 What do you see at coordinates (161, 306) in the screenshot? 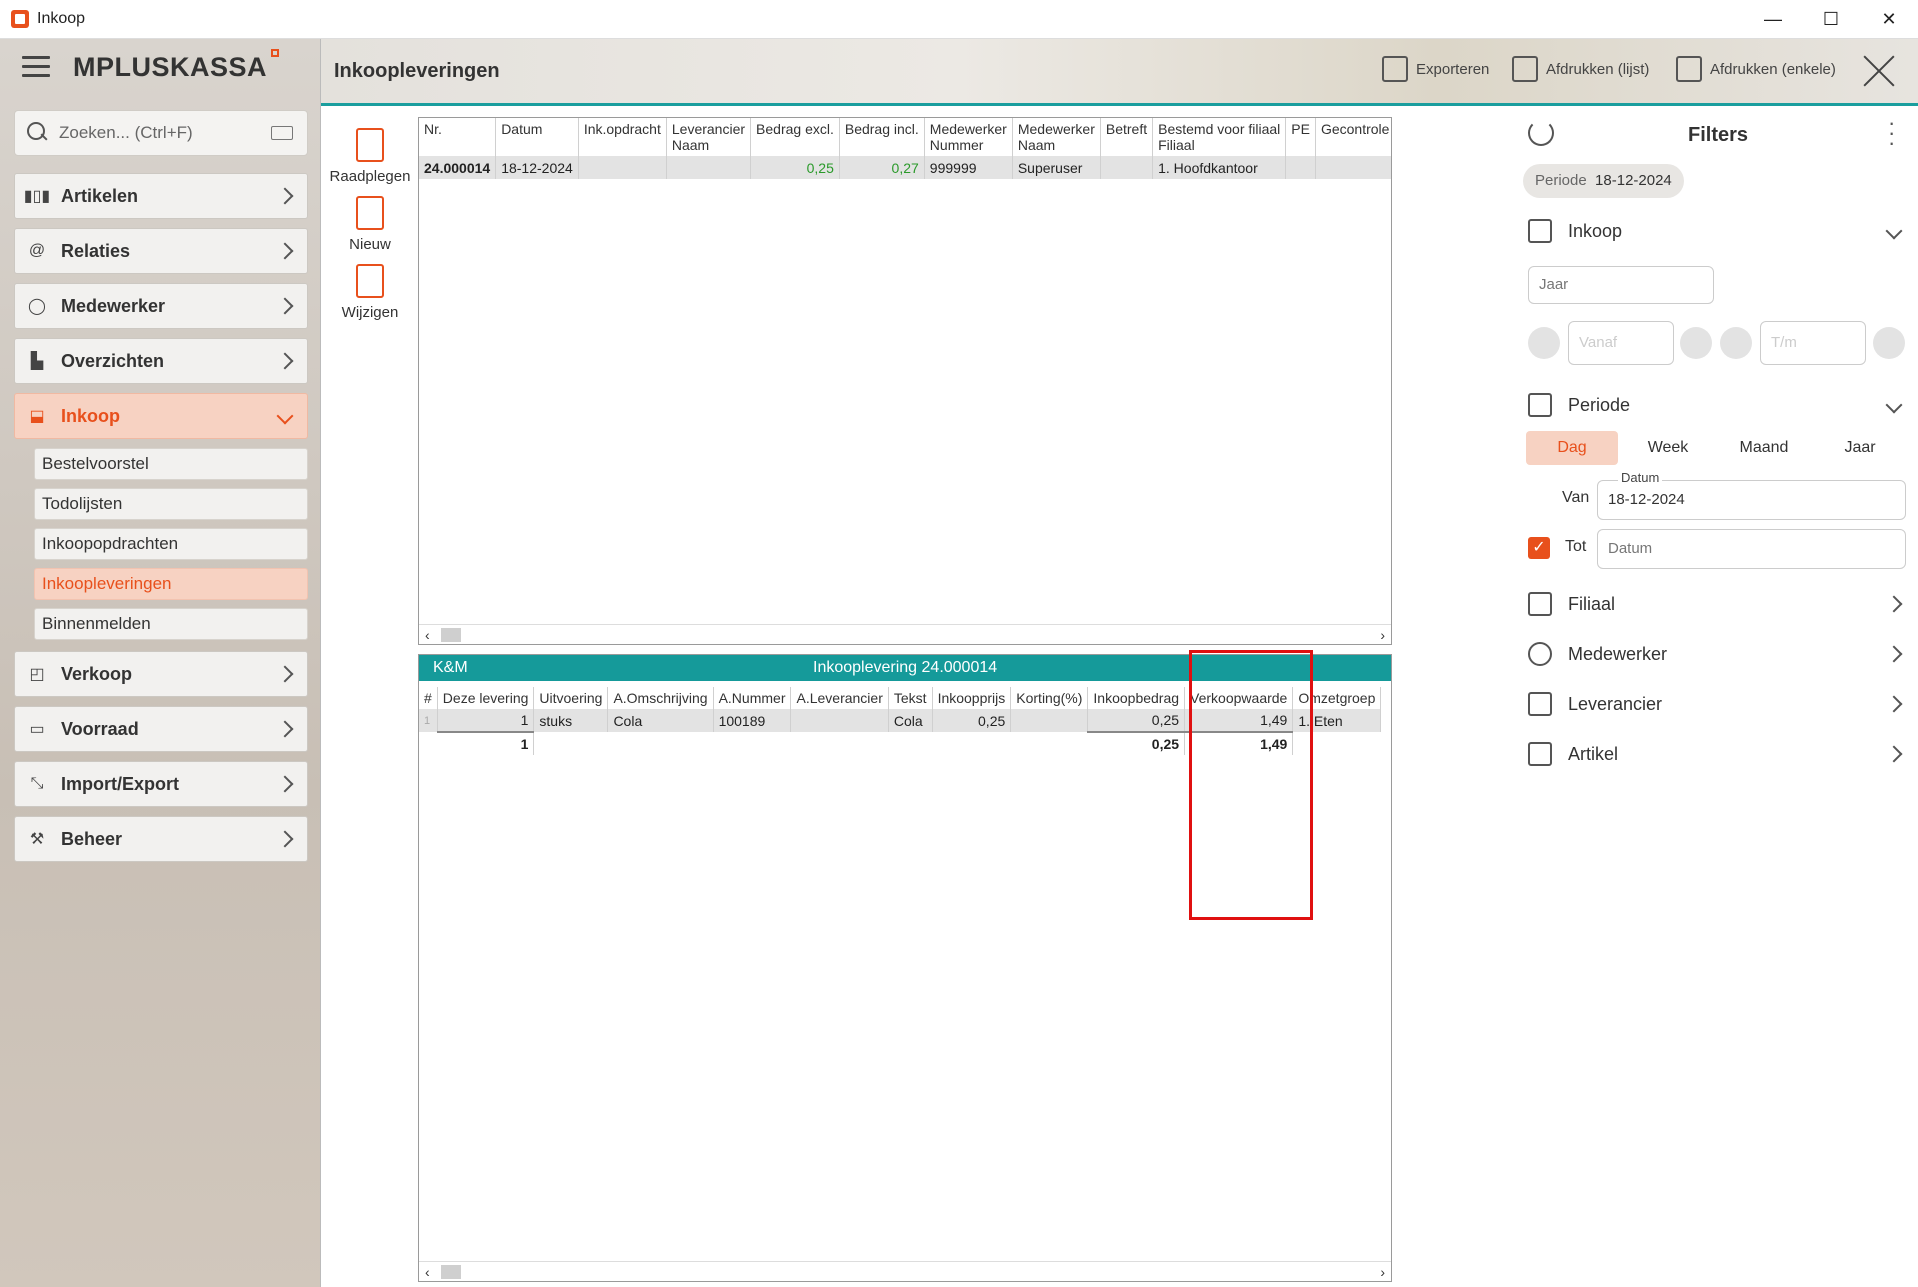
I see `nav-medewerker: ◯ Medewerker` at bounding box center [161, 306].